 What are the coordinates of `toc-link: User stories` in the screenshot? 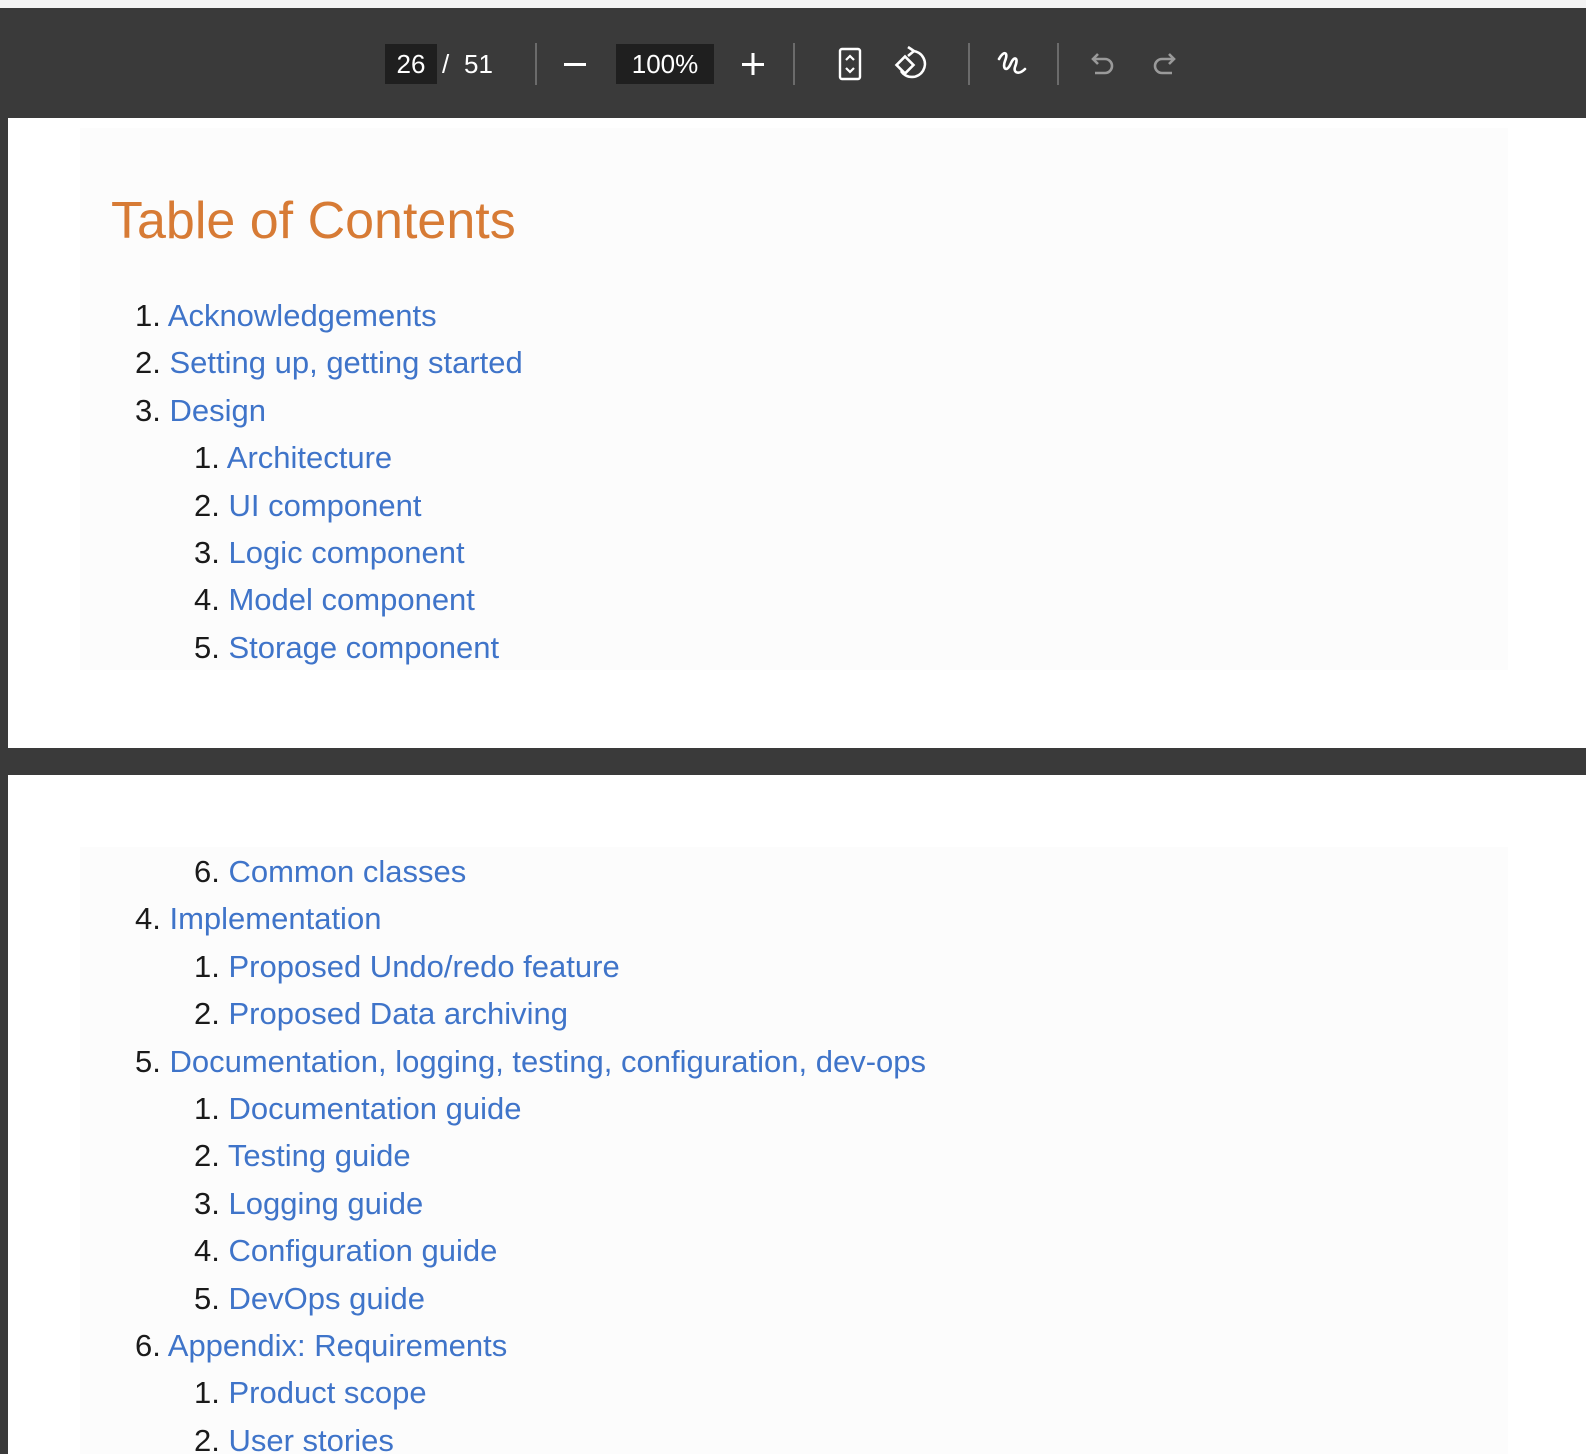 It's located at (310, 1438).